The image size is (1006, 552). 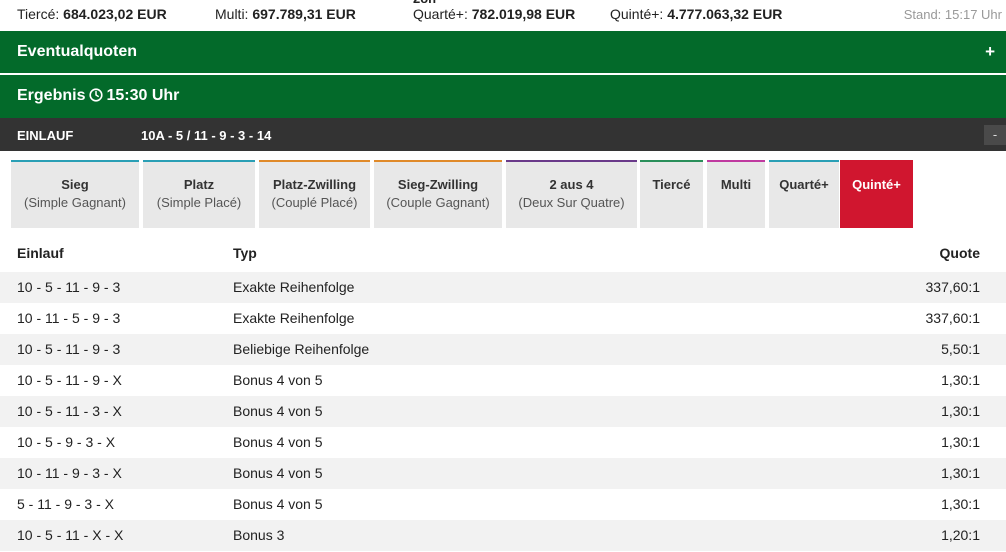 I want to click on tab-title: Quinté+, so click(x=876, y=184).